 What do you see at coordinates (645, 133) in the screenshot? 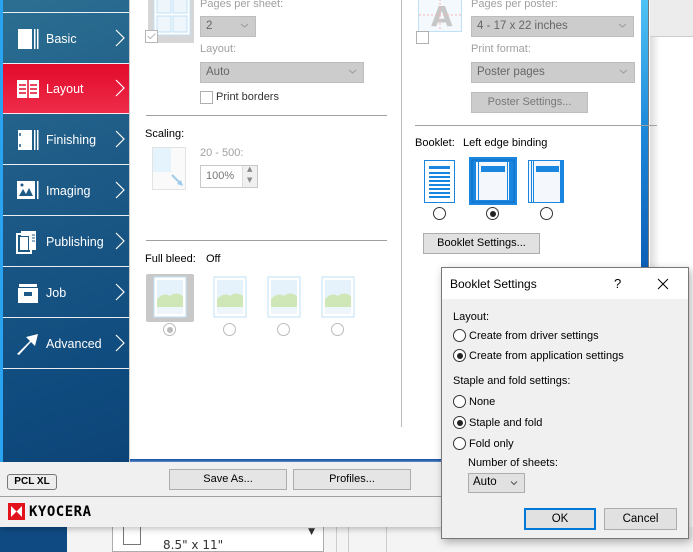
I see `scrollbar` at bounding box center [645, 133].